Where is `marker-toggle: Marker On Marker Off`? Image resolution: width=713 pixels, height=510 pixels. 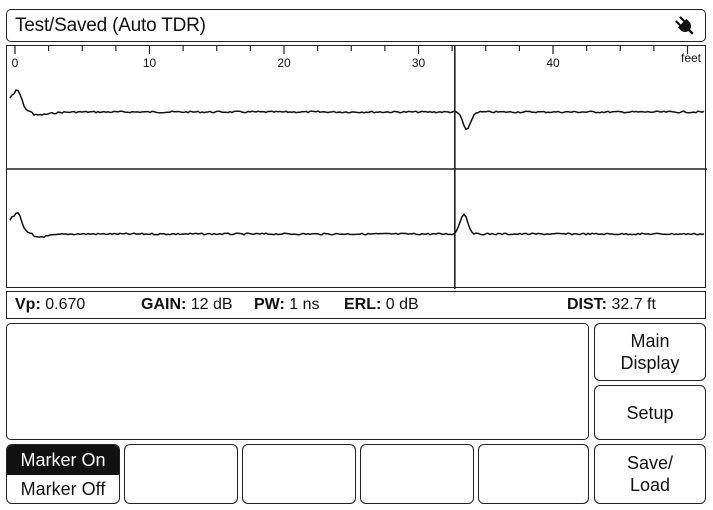 marker-toggle: Marker On Marker Off is located at coordinates (63, 474).